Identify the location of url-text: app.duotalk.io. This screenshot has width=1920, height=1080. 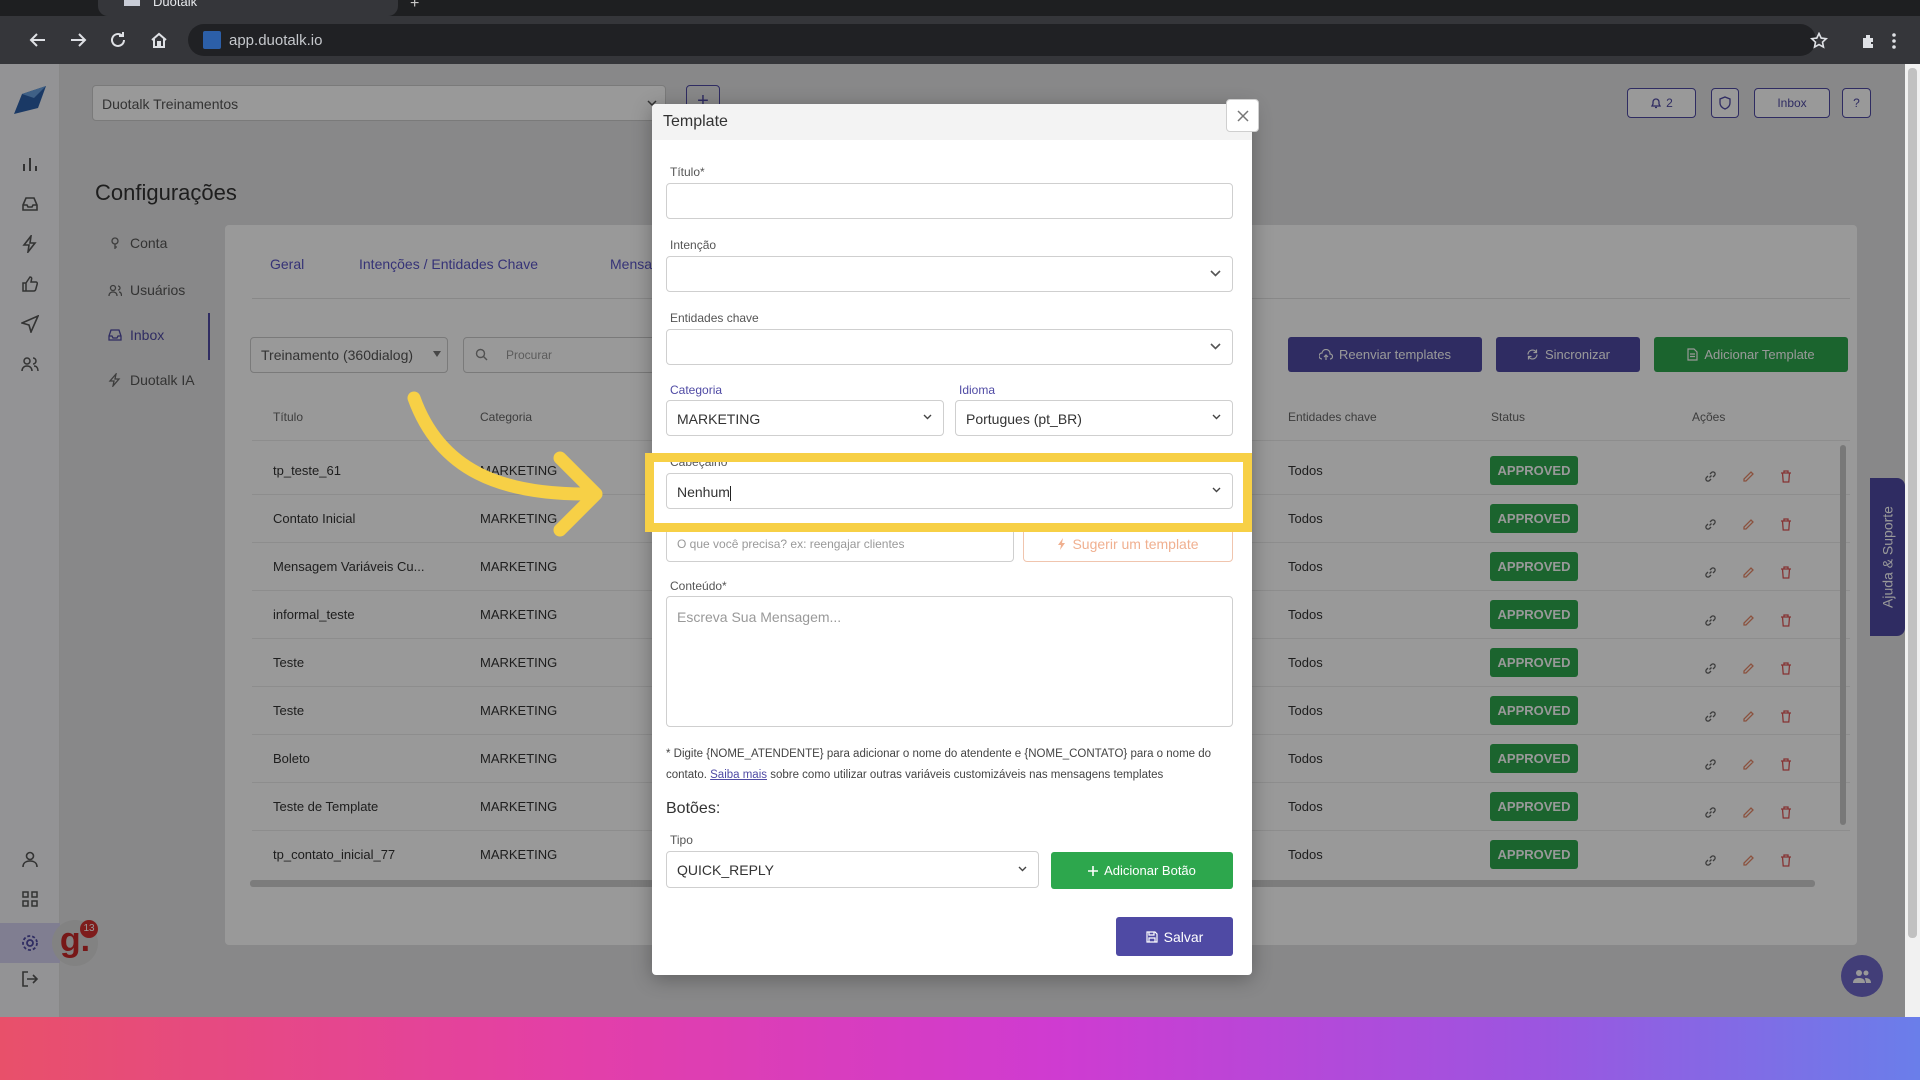
(275, 40).